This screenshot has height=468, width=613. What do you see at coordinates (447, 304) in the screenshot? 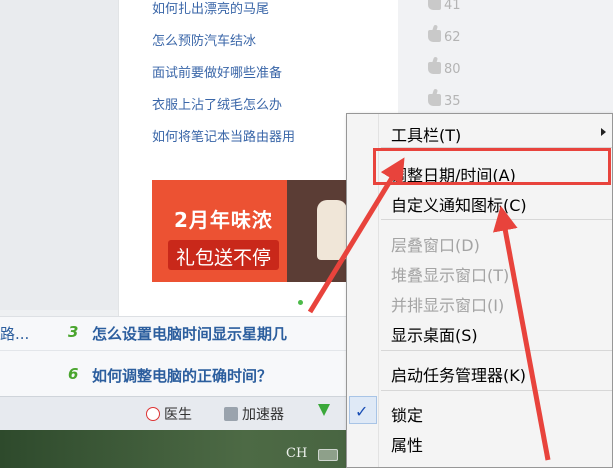
I see `menu-item-side-by-side-windows: 并排显示窗口(I)` at bounding box center [447, 304].